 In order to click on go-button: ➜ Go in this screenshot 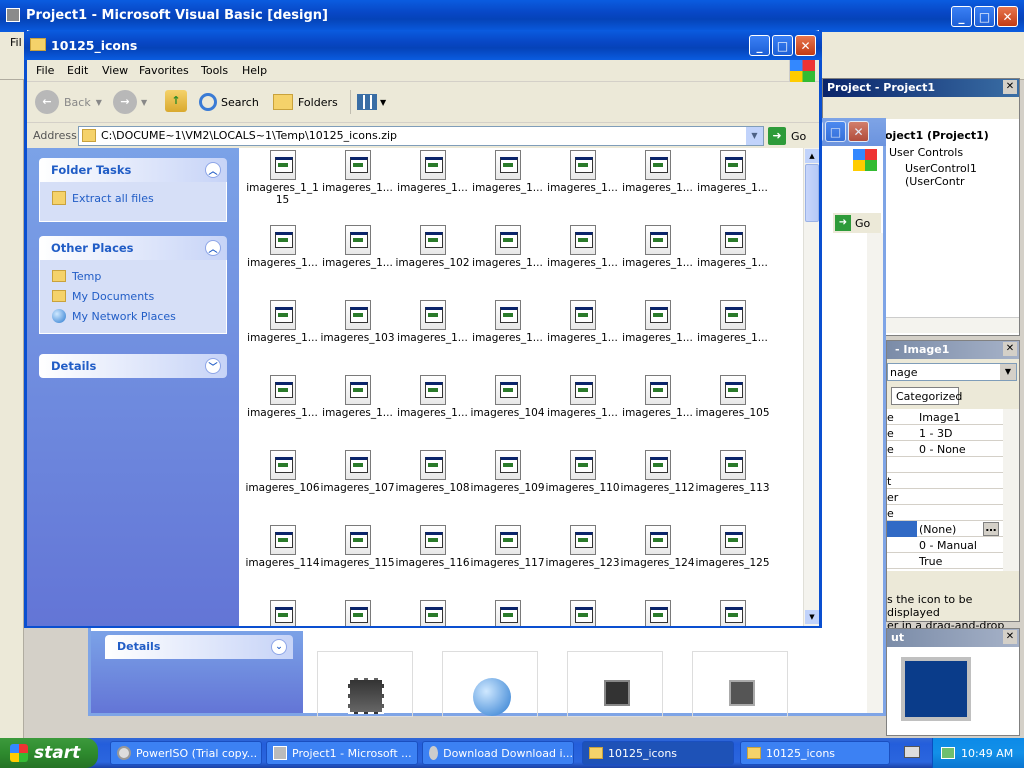, I will do `click(787, 136)`.